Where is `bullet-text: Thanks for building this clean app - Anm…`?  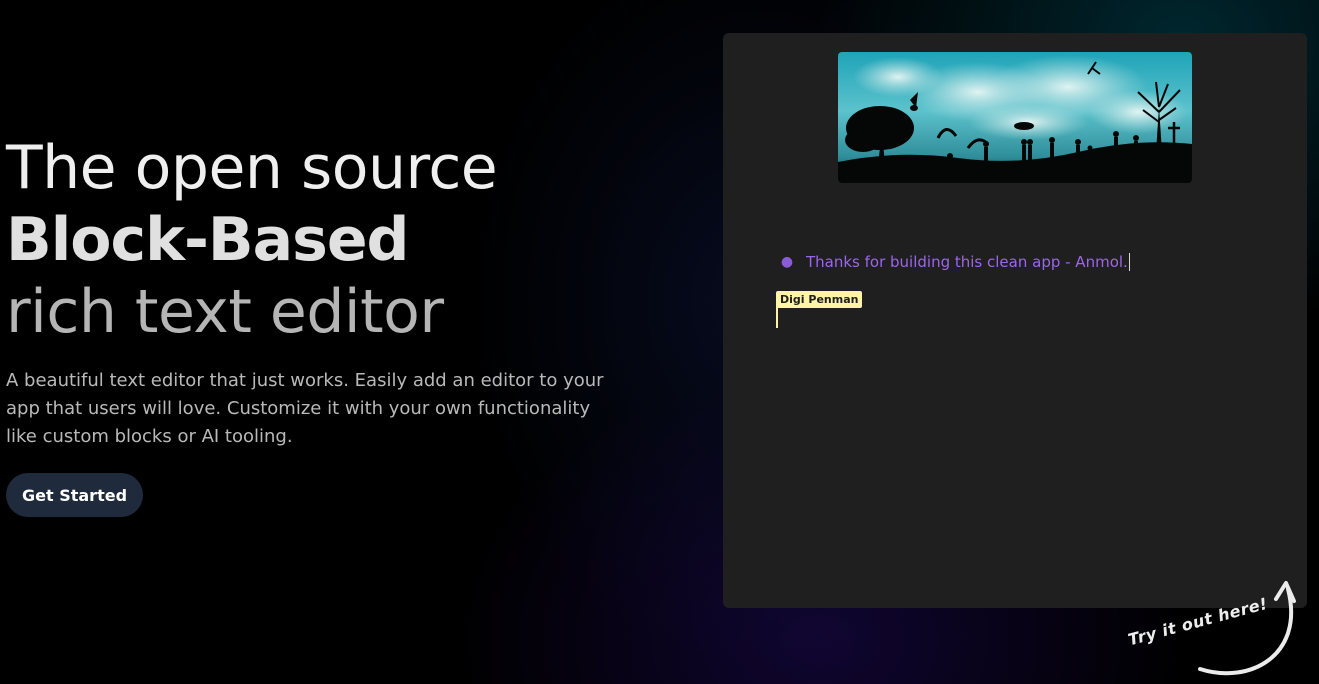 bullet-text: Thanks for building this clean app - Anm… is located at coordinates (968, 262).